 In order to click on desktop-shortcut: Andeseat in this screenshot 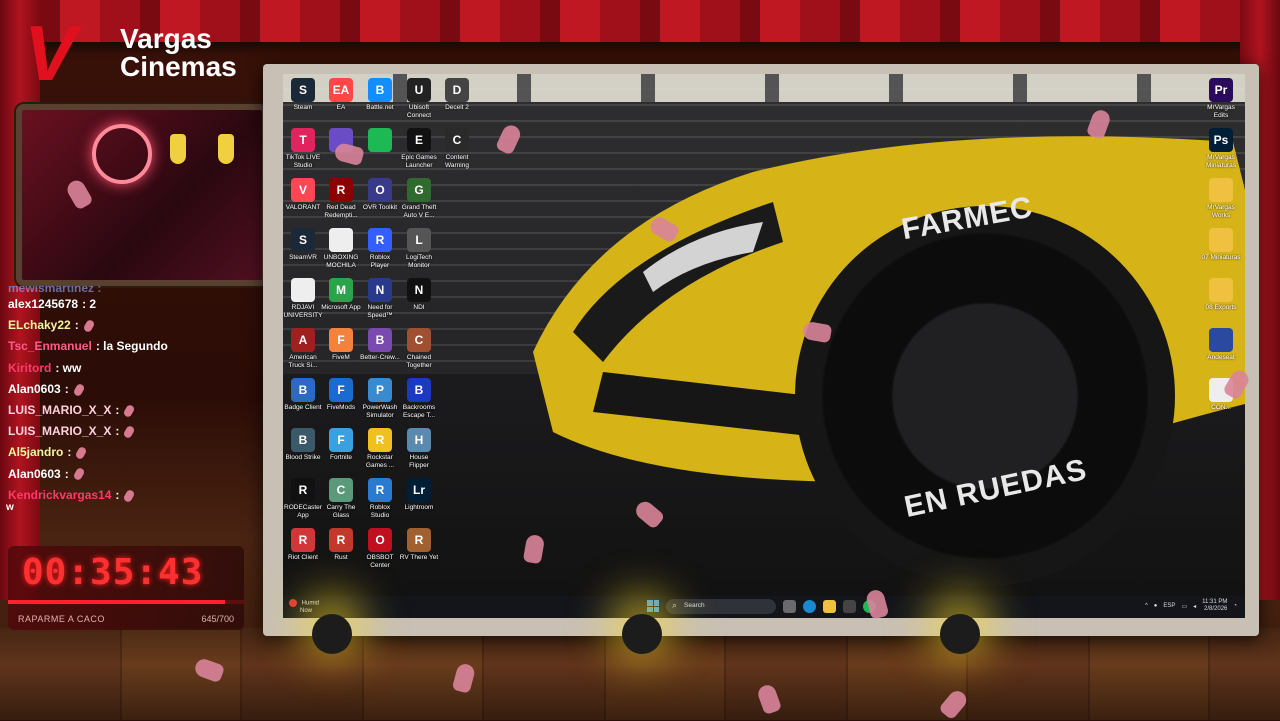, I will do `click(1221, 345)`.